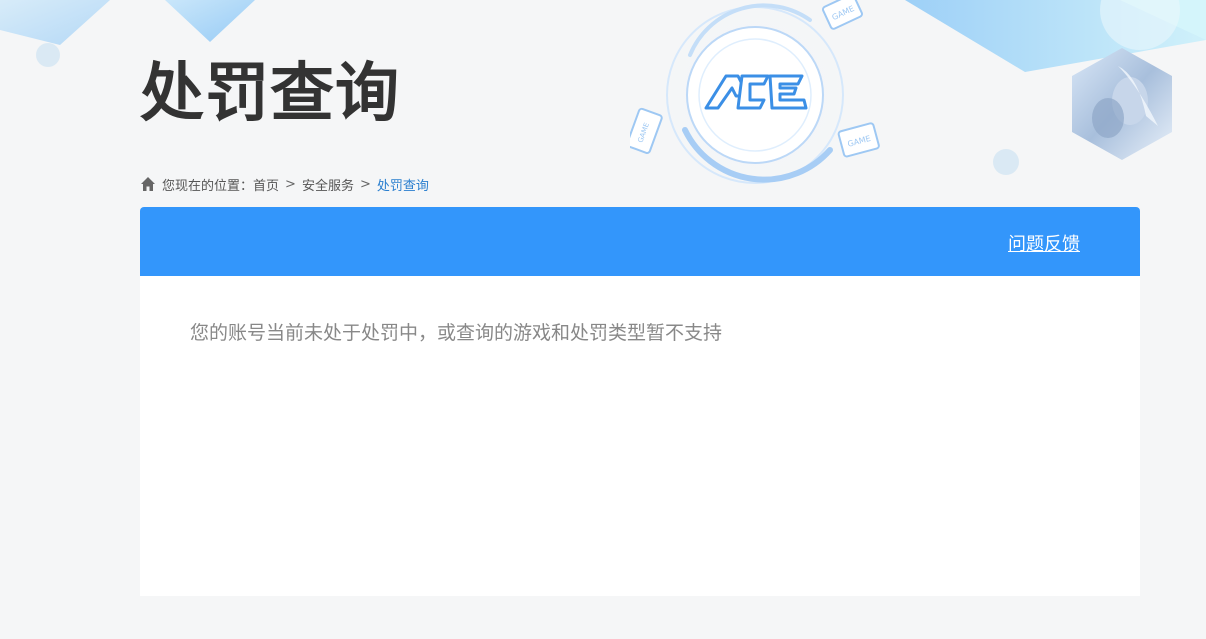  What do you see at coordinates (270, 94) in the screenshot?
I see `page-title: 处罚查询` at bounding box center [270, 94].